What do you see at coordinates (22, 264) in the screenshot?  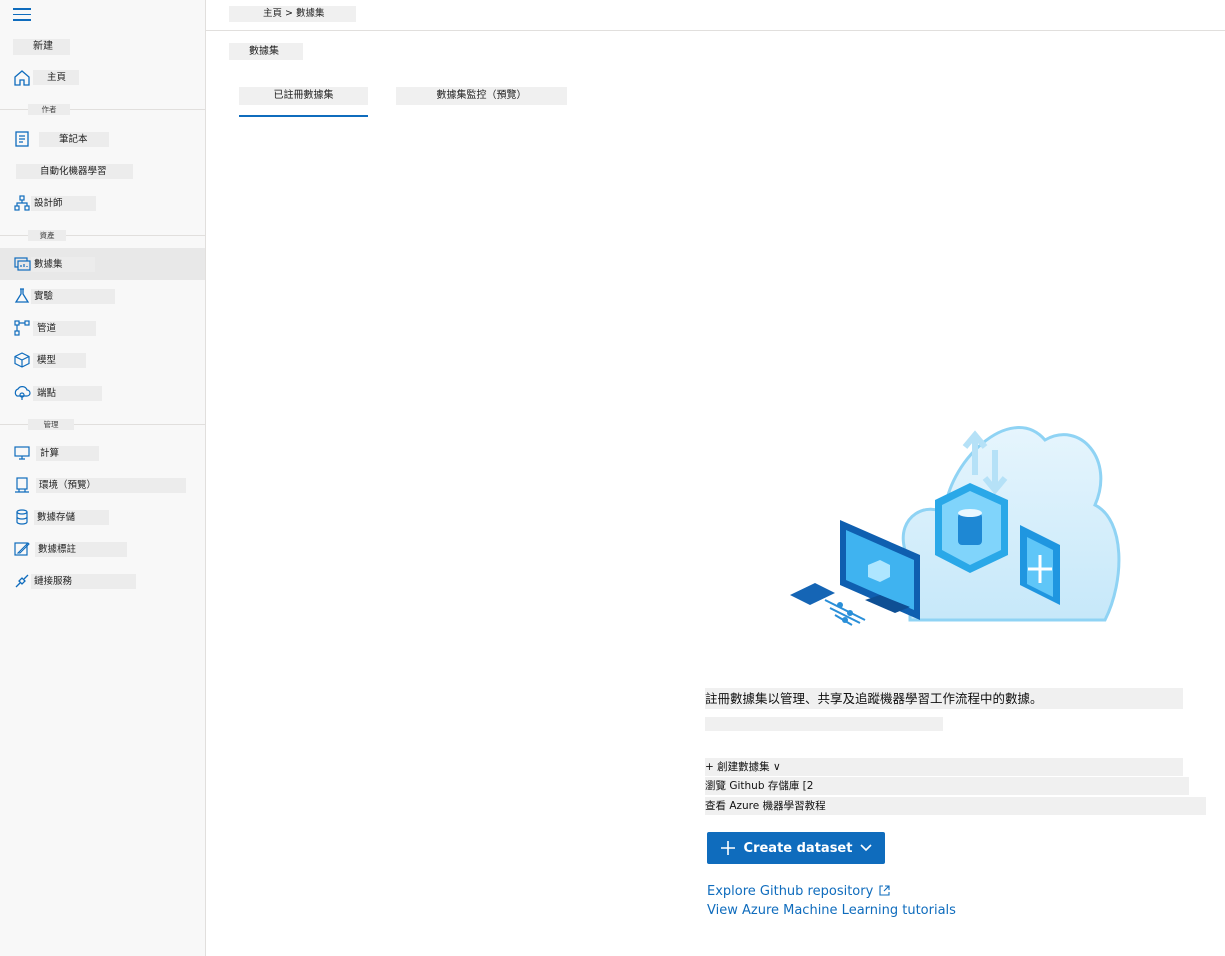 I see `dataset-icon` at bounding box center [22, 264].